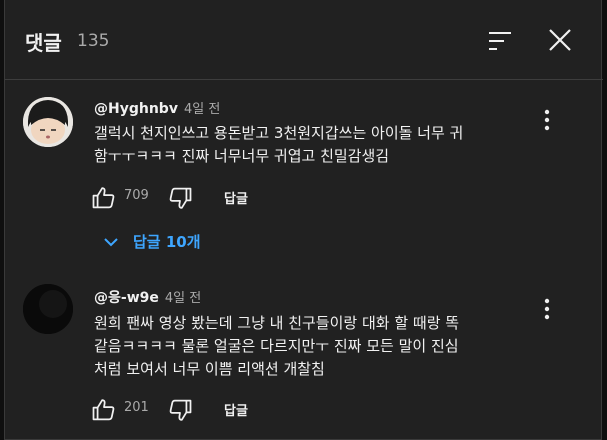 Image resolution: width=607 pixels, height=440 pixels. What do you see at coordinates (93, 41) in the screenshot?
I see `comments-count: 135` at bounding box center [93, 41].